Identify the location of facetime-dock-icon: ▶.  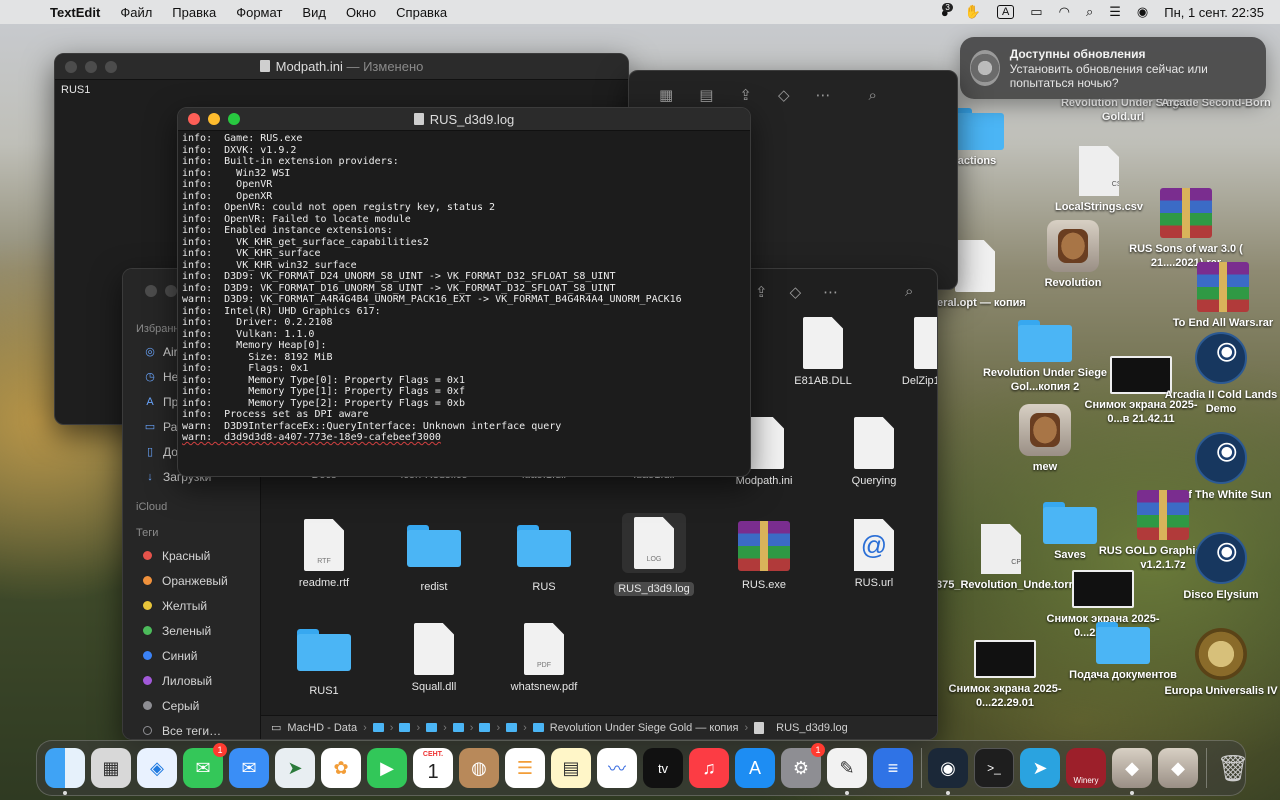
(387, 768).